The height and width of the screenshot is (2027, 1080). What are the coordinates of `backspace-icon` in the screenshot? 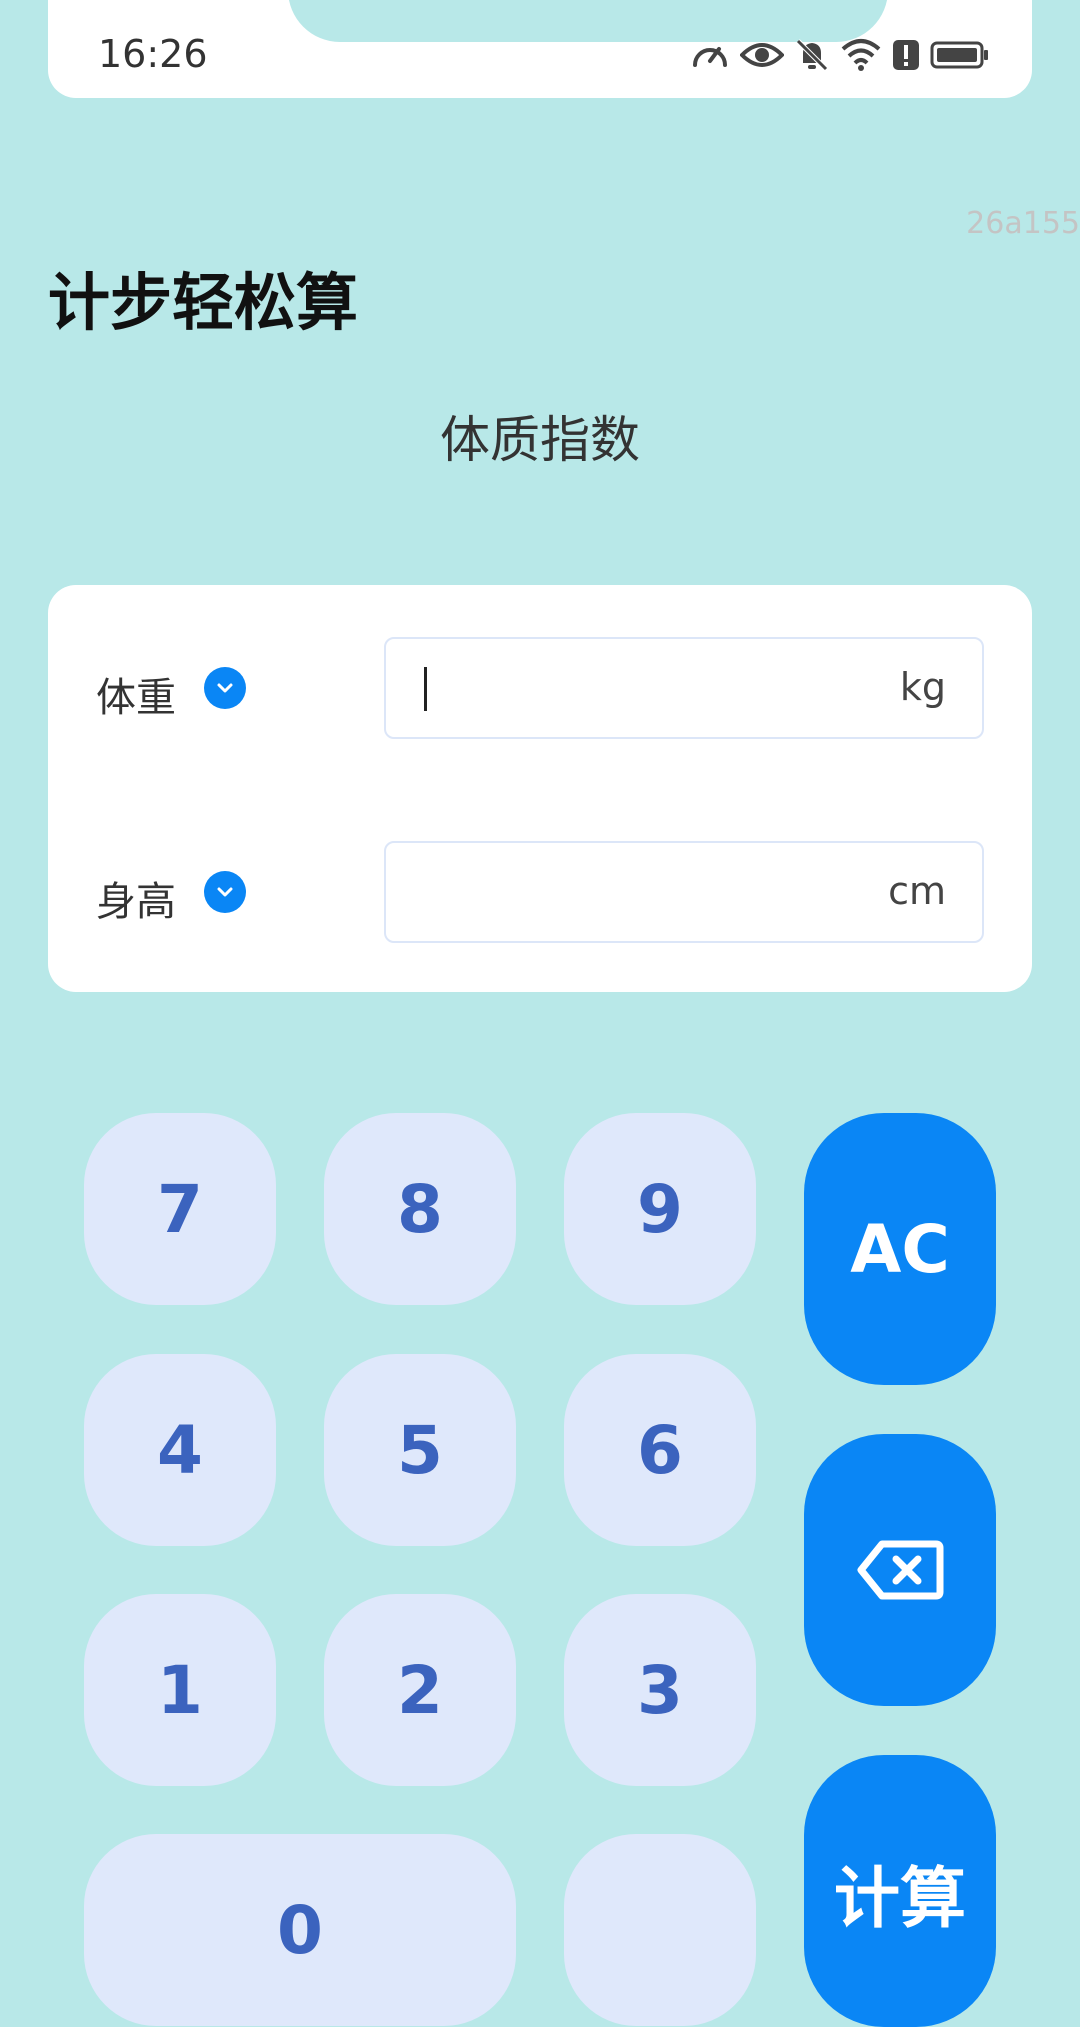 It's located at (900, 1570).